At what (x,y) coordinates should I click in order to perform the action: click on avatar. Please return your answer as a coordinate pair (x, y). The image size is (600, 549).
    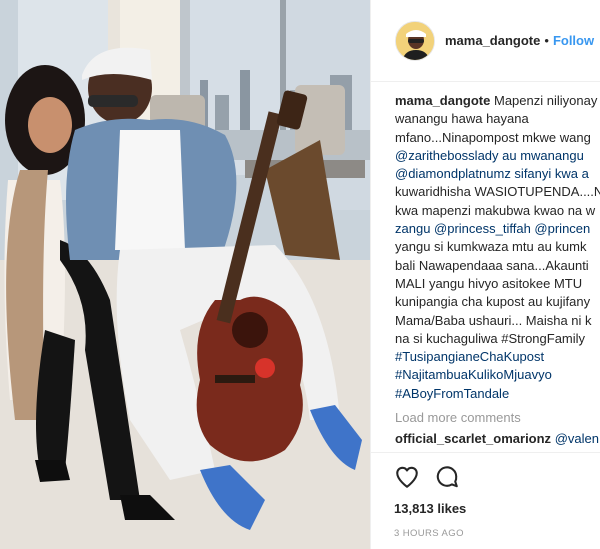
    Looking at the image, I should click on (415, 40).